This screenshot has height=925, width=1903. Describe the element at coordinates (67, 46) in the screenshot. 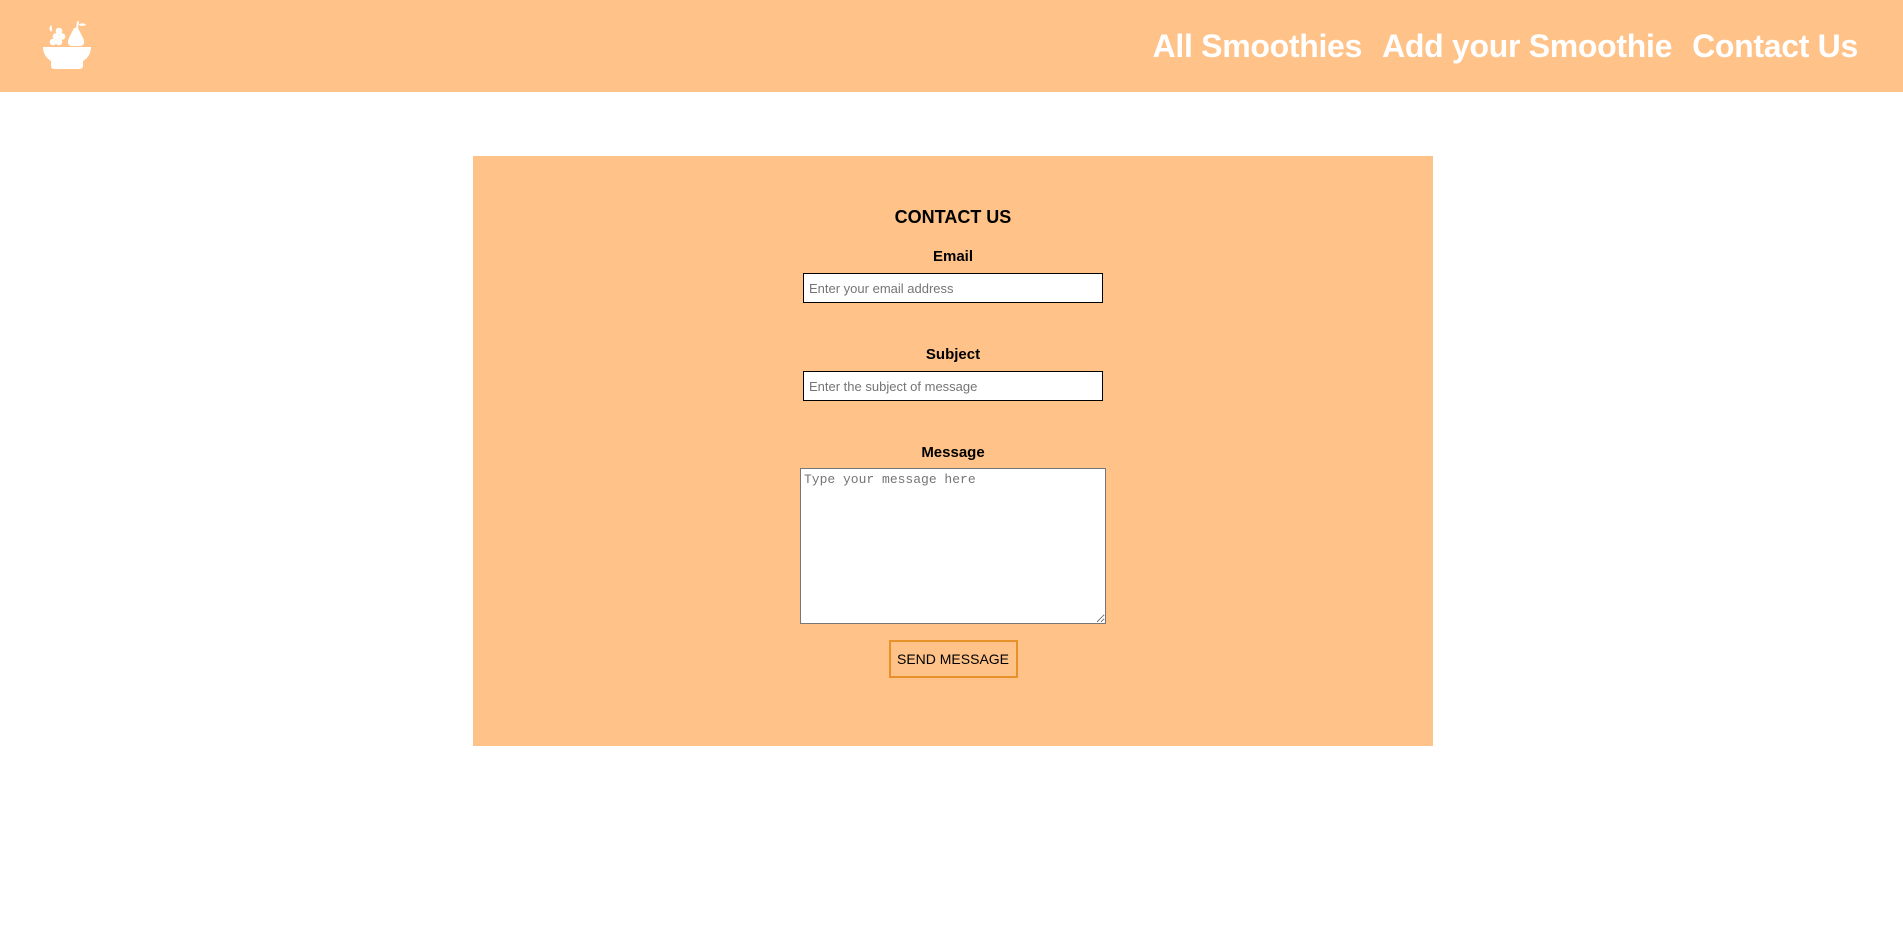

I see `fruit-bowl-icon` at that location.